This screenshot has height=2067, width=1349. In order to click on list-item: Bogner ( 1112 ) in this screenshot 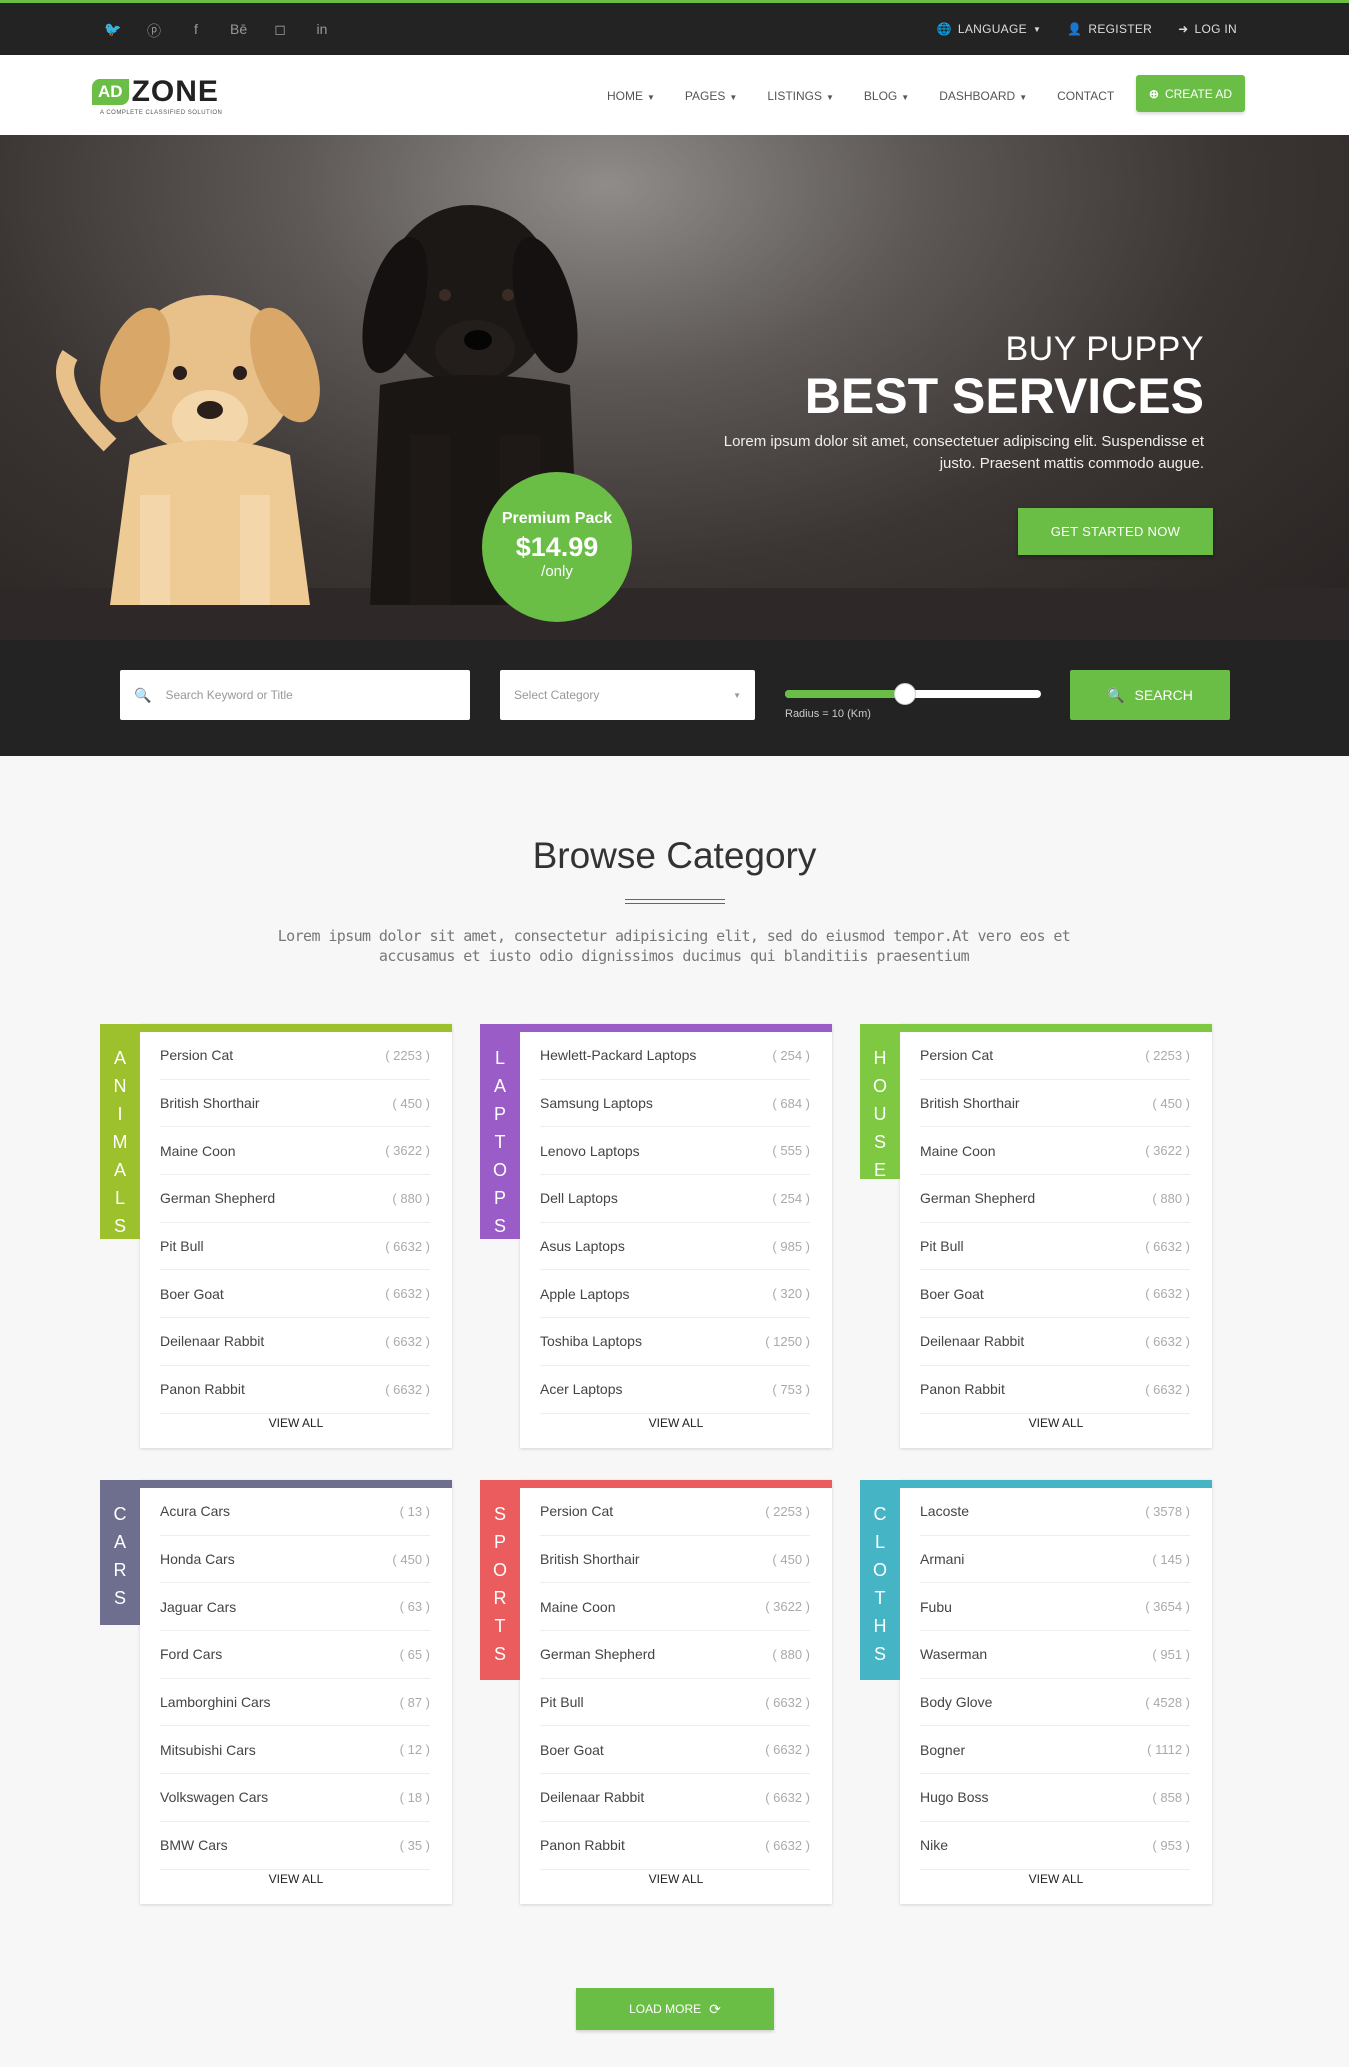, I will do `click(1055, 1750)`.